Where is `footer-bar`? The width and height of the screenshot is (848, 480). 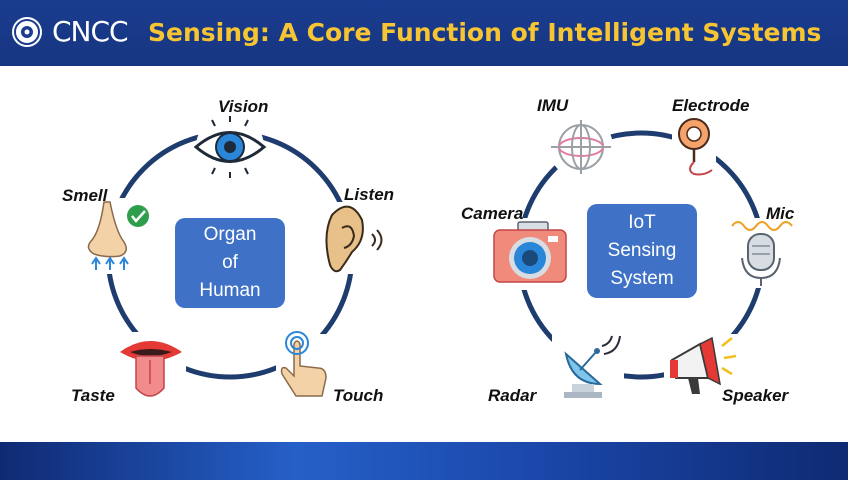 footer-bar is located at coordinates (424, 461).